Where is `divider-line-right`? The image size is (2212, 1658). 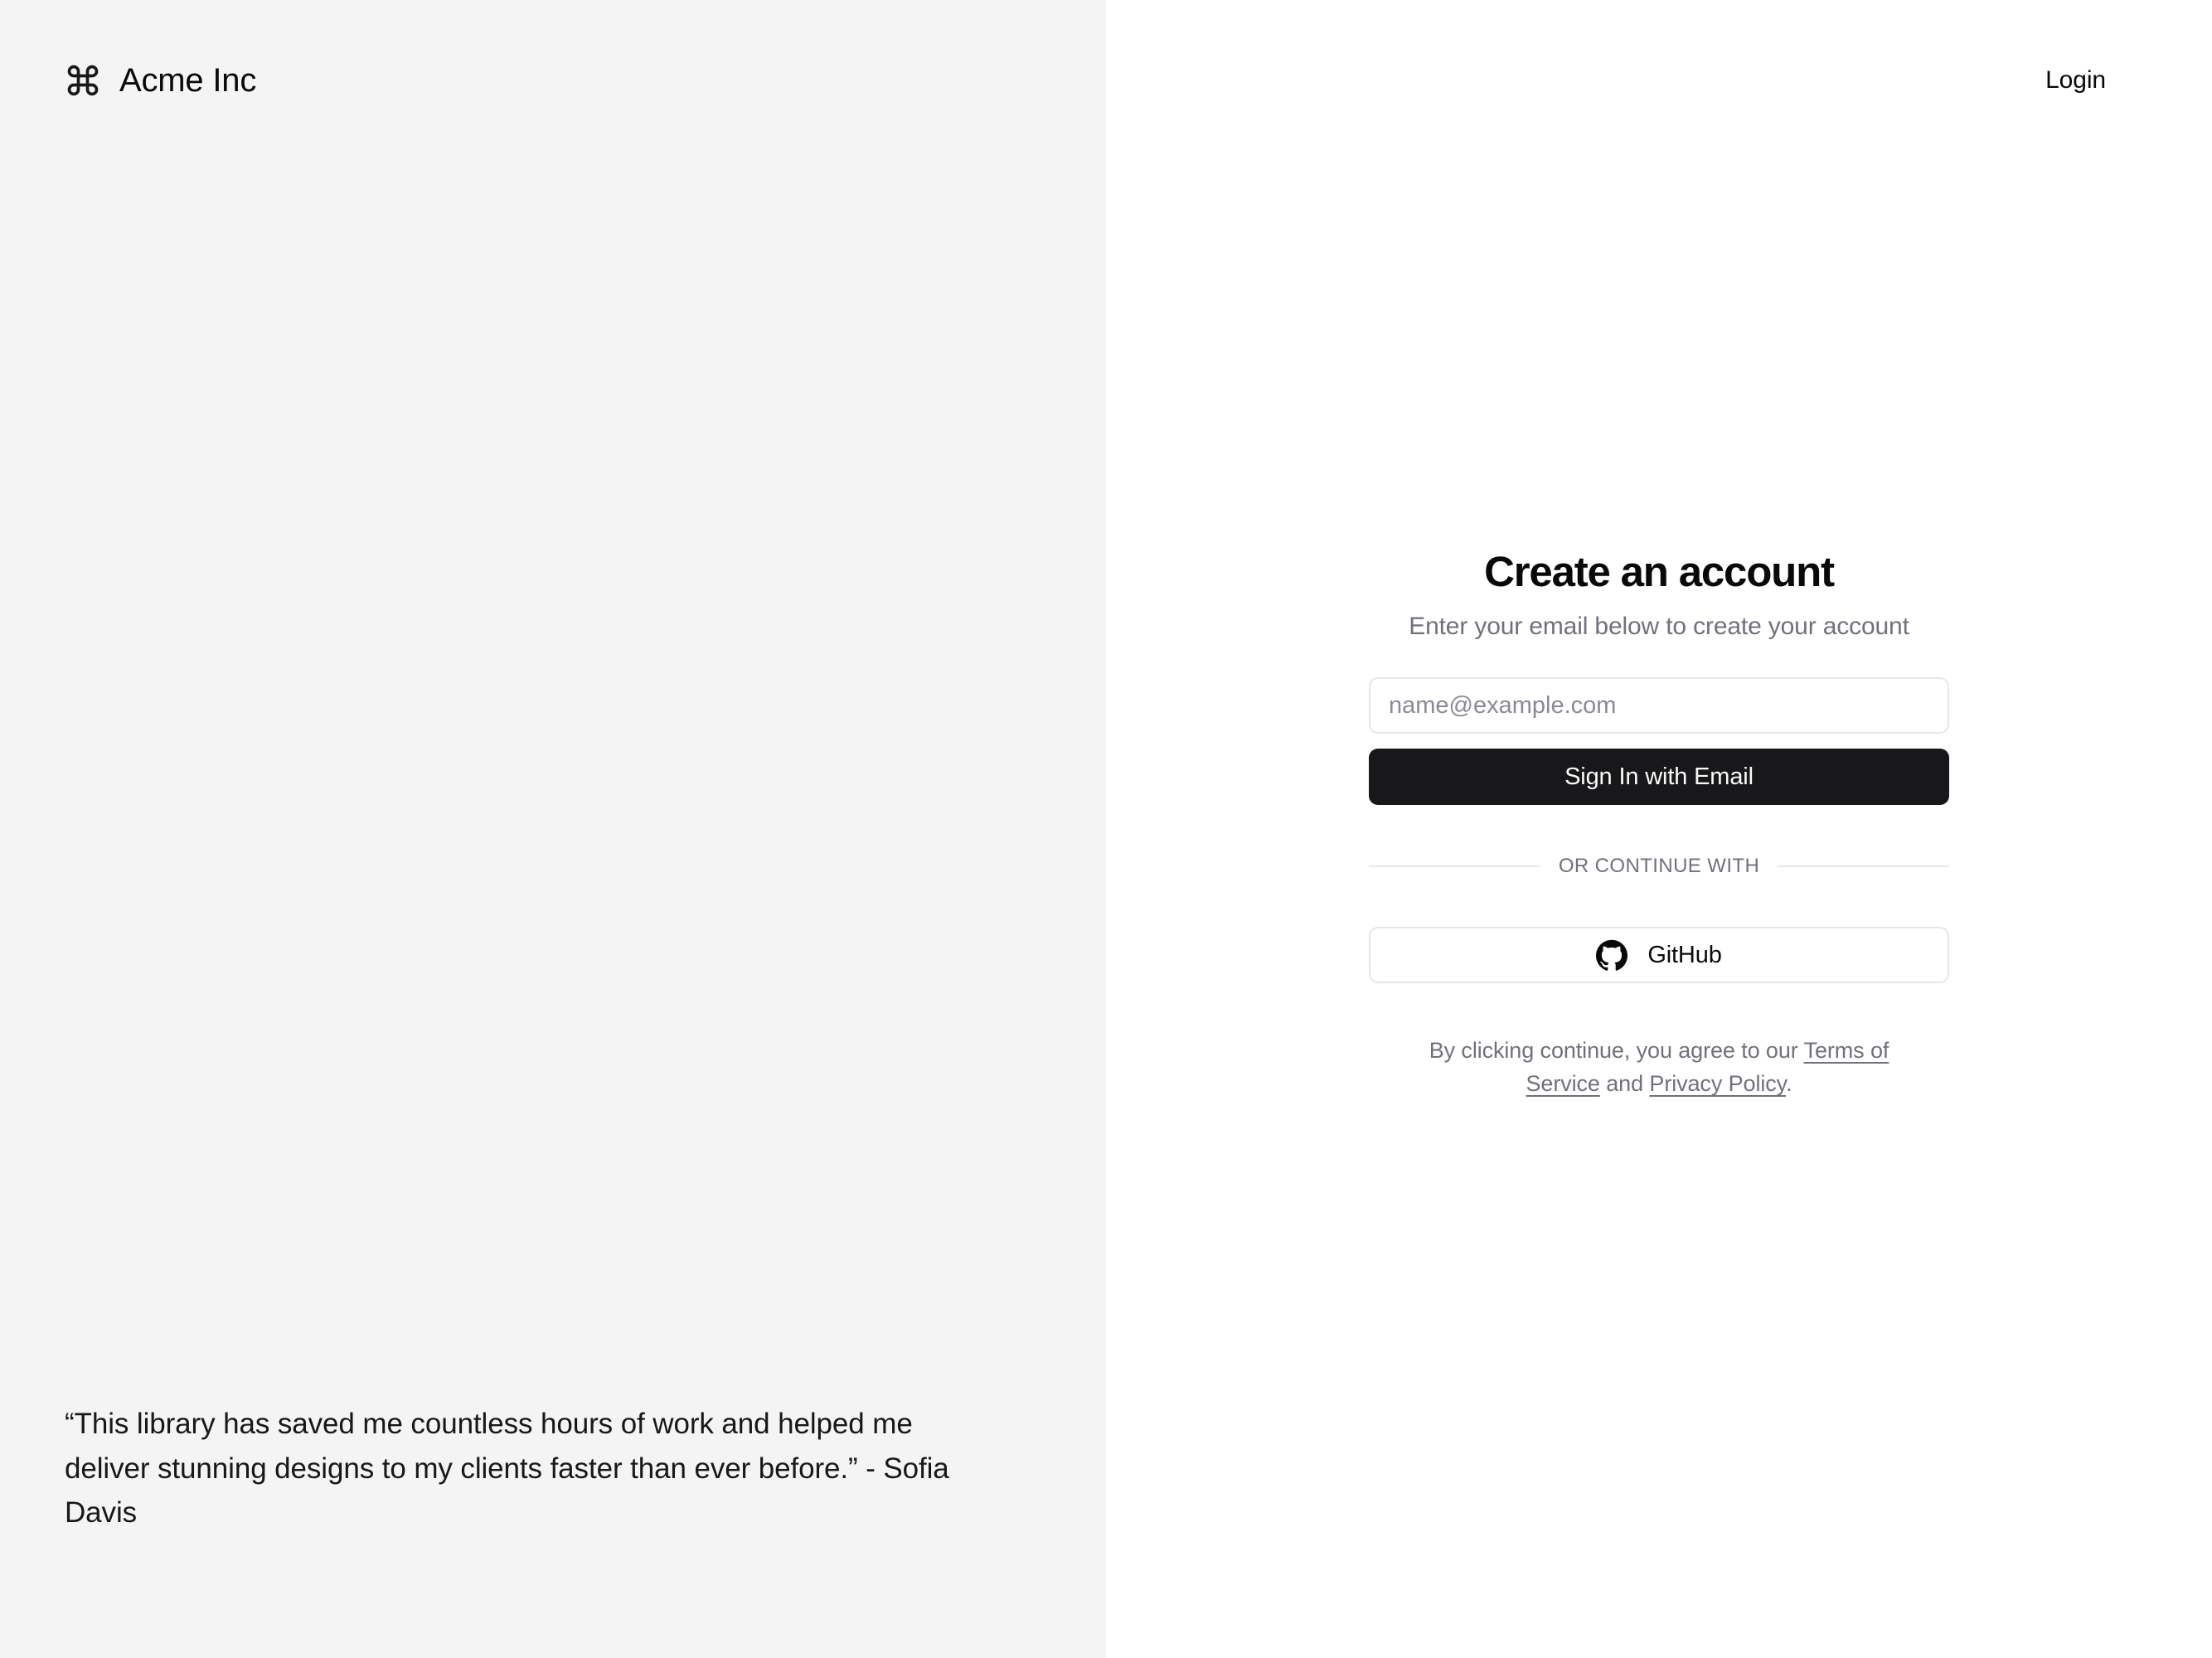 divider-line-right is located at coordinates (1864, 866).